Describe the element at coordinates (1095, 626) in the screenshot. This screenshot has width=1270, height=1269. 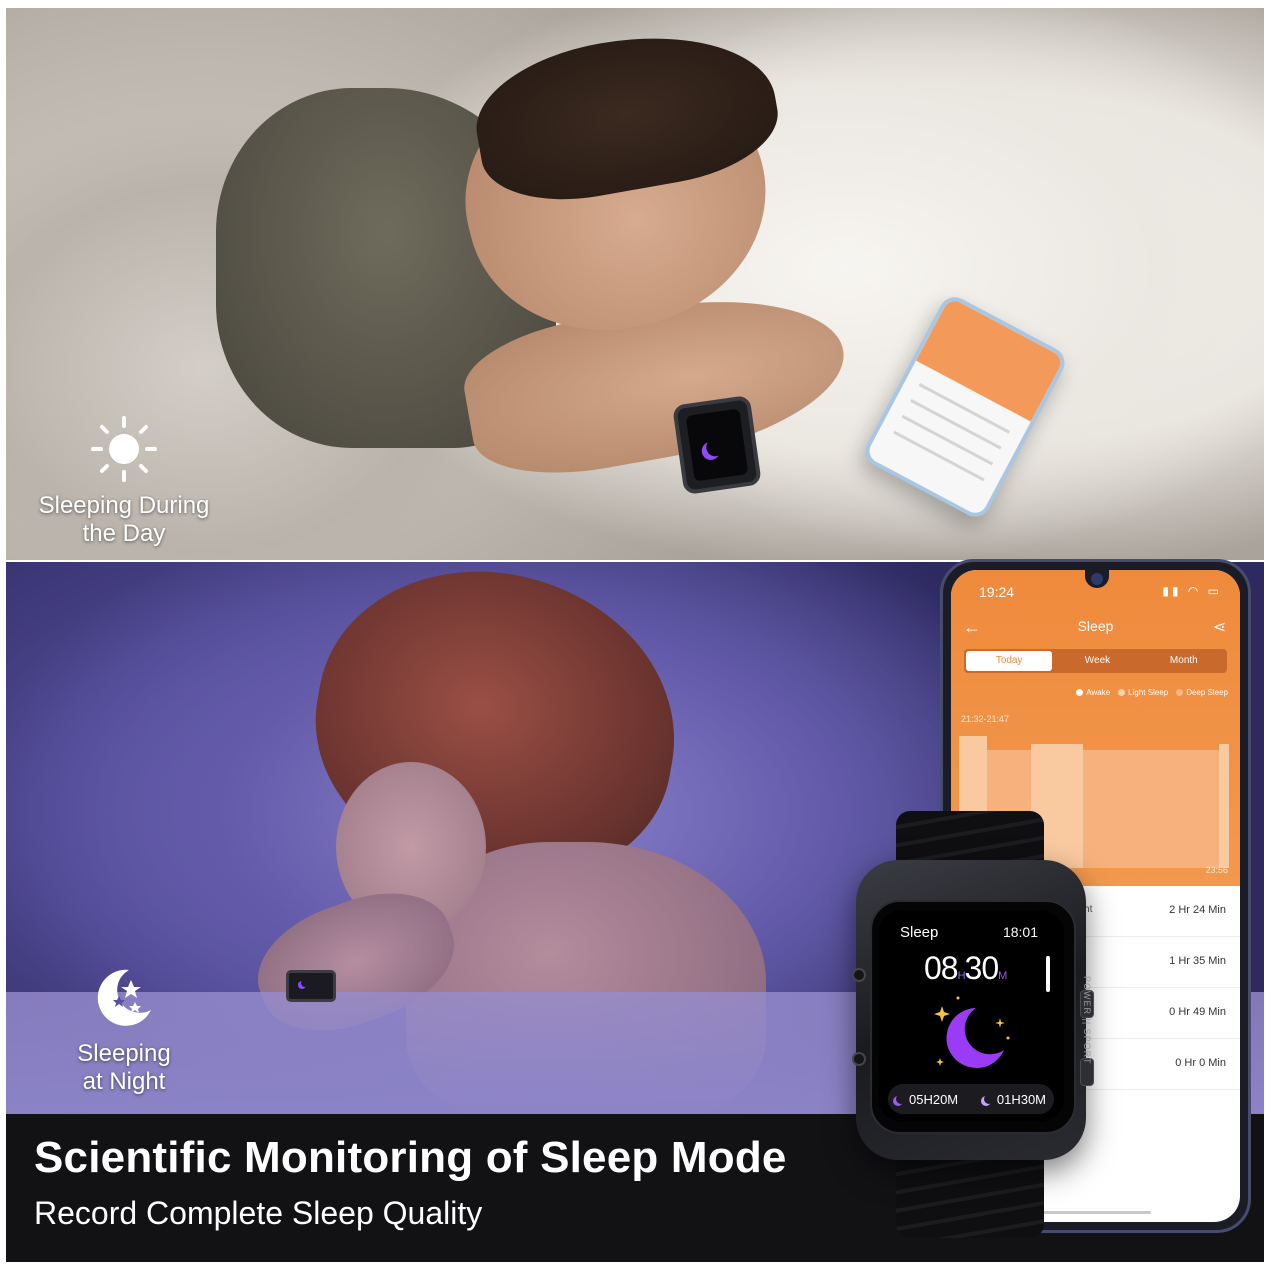
I see `page-title: Sleep` at that location.